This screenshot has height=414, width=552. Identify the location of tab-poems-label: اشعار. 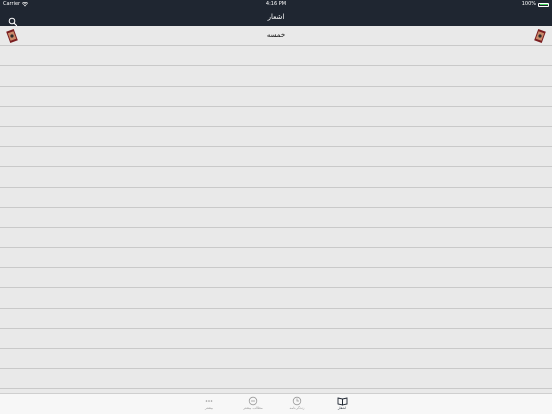
(342, 408).